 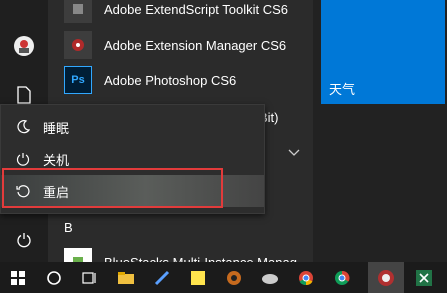 I want to click on file-explorer-icon, so click(x=126, y=277).